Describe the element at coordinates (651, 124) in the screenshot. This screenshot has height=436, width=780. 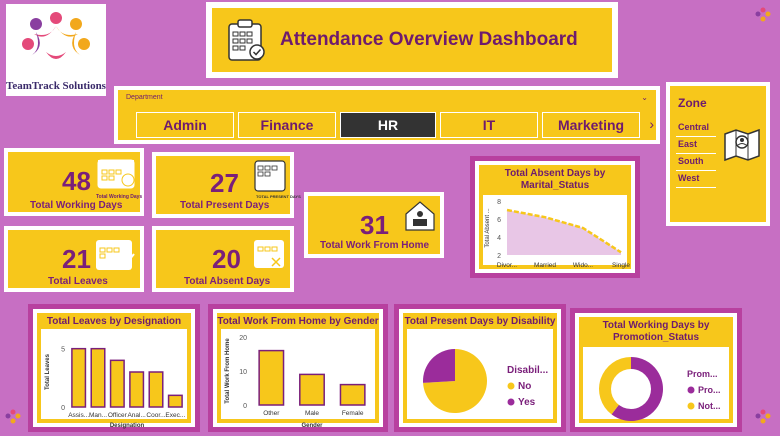
I see `chevron-right-icon: ›` at that location.